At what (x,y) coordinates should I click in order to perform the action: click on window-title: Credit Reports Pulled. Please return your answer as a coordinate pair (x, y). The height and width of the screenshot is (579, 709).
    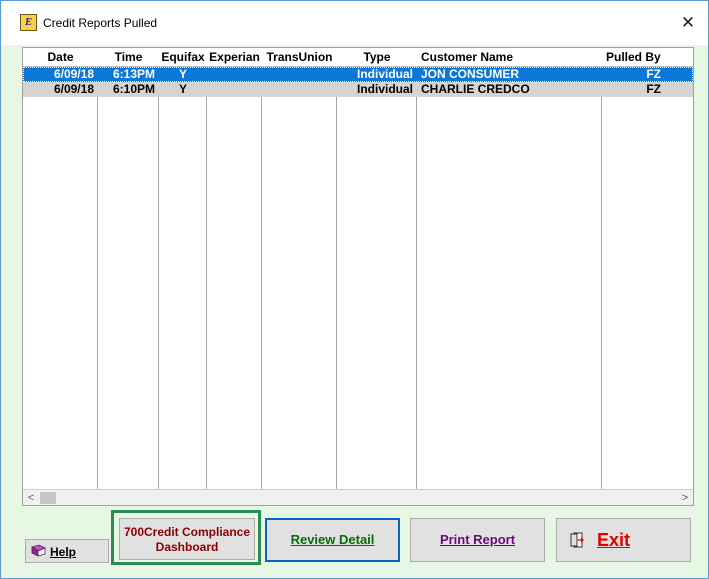
    Looking at the image, I should click on (100, 23).